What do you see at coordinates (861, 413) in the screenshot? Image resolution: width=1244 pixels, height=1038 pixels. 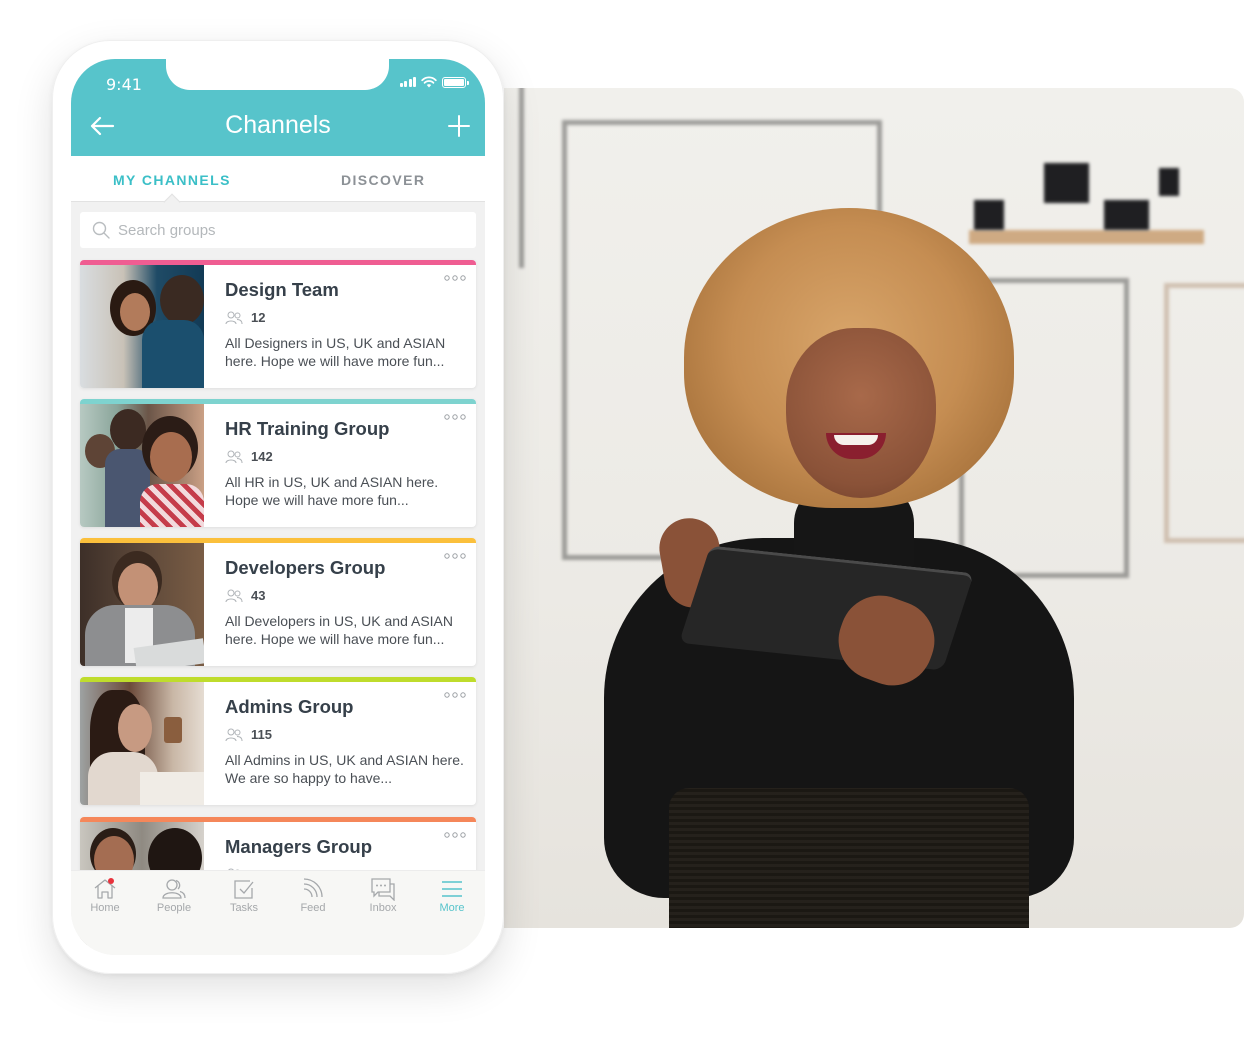 I see `person-face` at bounding box center [861, 413].